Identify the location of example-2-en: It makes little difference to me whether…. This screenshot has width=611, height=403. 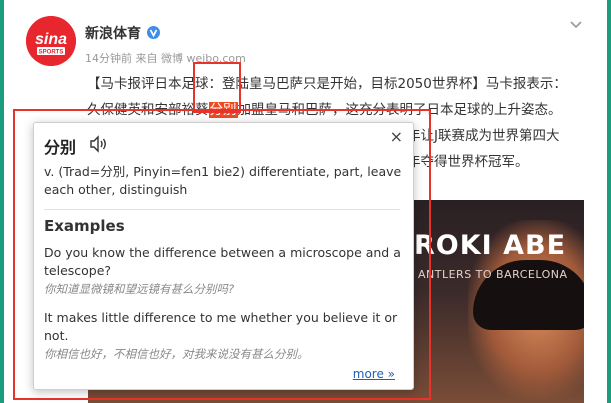
(221, 326).